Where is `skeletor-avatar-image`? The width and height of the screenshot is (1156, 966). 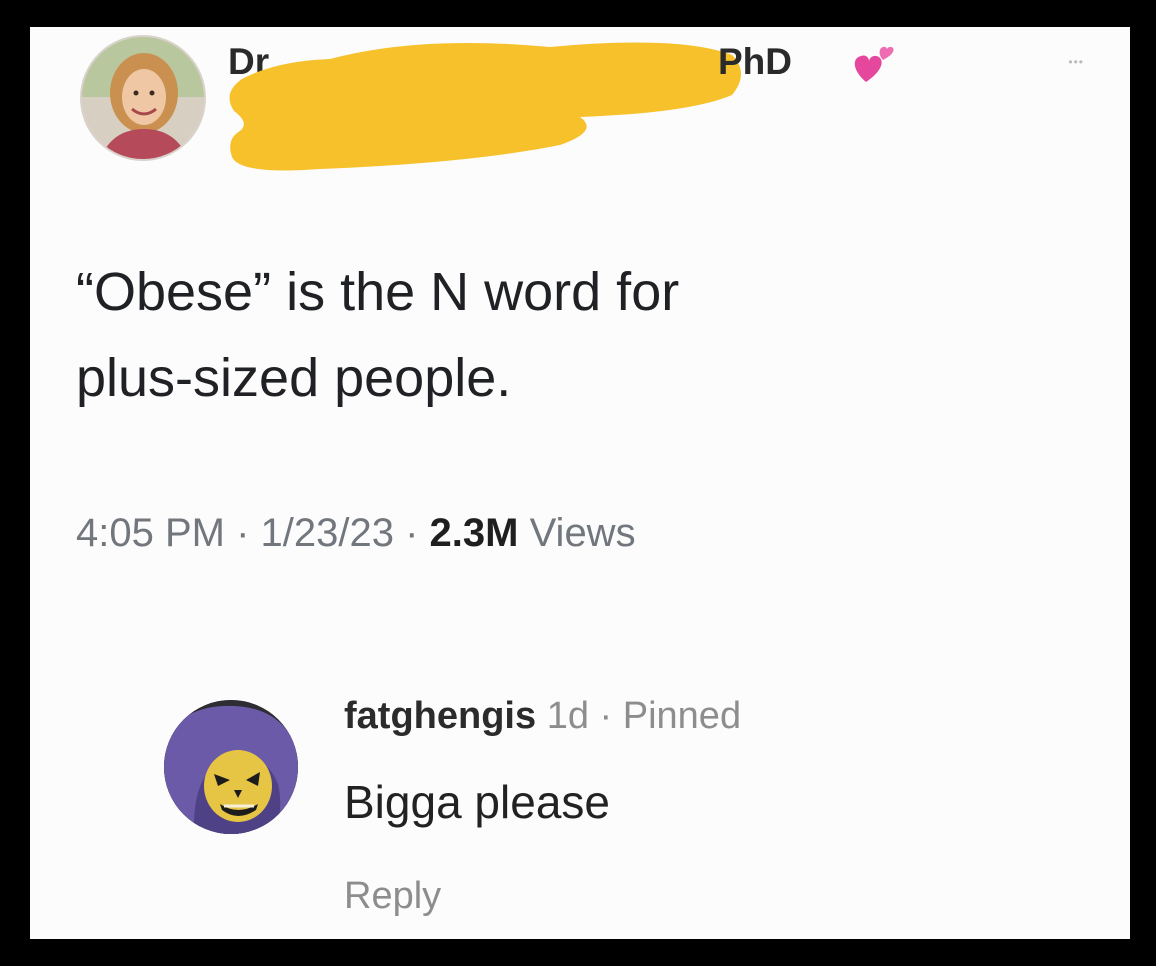
skeletor-avatar-image is located at coordinates (231, 767).